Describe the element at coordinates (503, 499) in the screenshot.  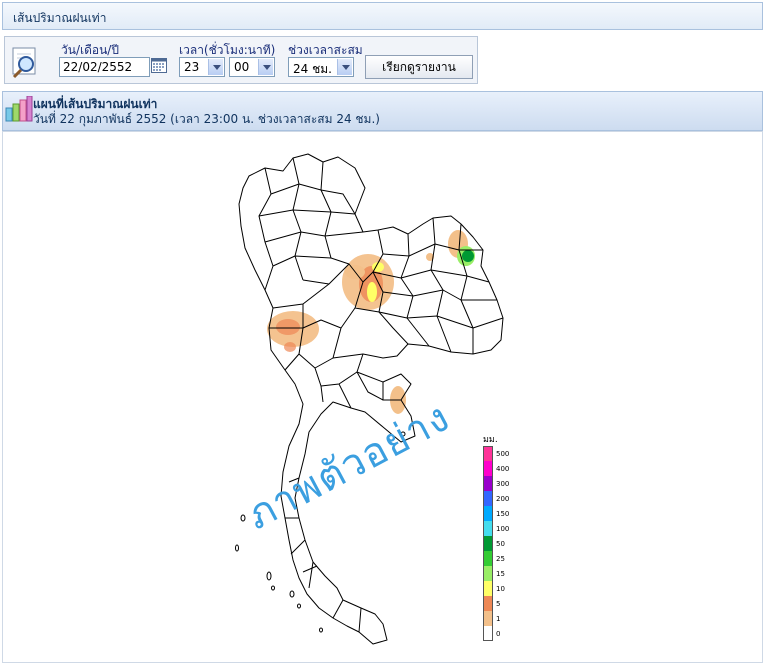
I see `legend-label: 200` at that location.